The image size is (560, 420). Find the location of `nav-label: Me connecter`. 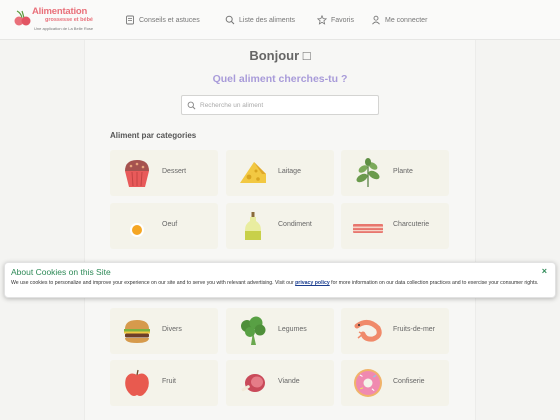

nav-label: Me connecter is located at coordinates (406, 20).